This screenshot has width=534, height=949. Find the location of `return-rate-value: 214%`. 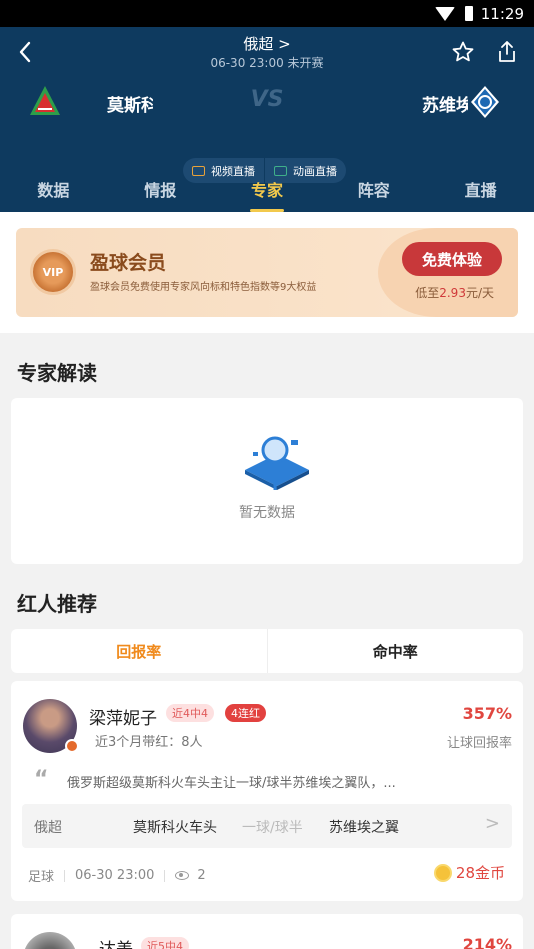

return-rate-value: 214% is located at coordinates (487, 942).